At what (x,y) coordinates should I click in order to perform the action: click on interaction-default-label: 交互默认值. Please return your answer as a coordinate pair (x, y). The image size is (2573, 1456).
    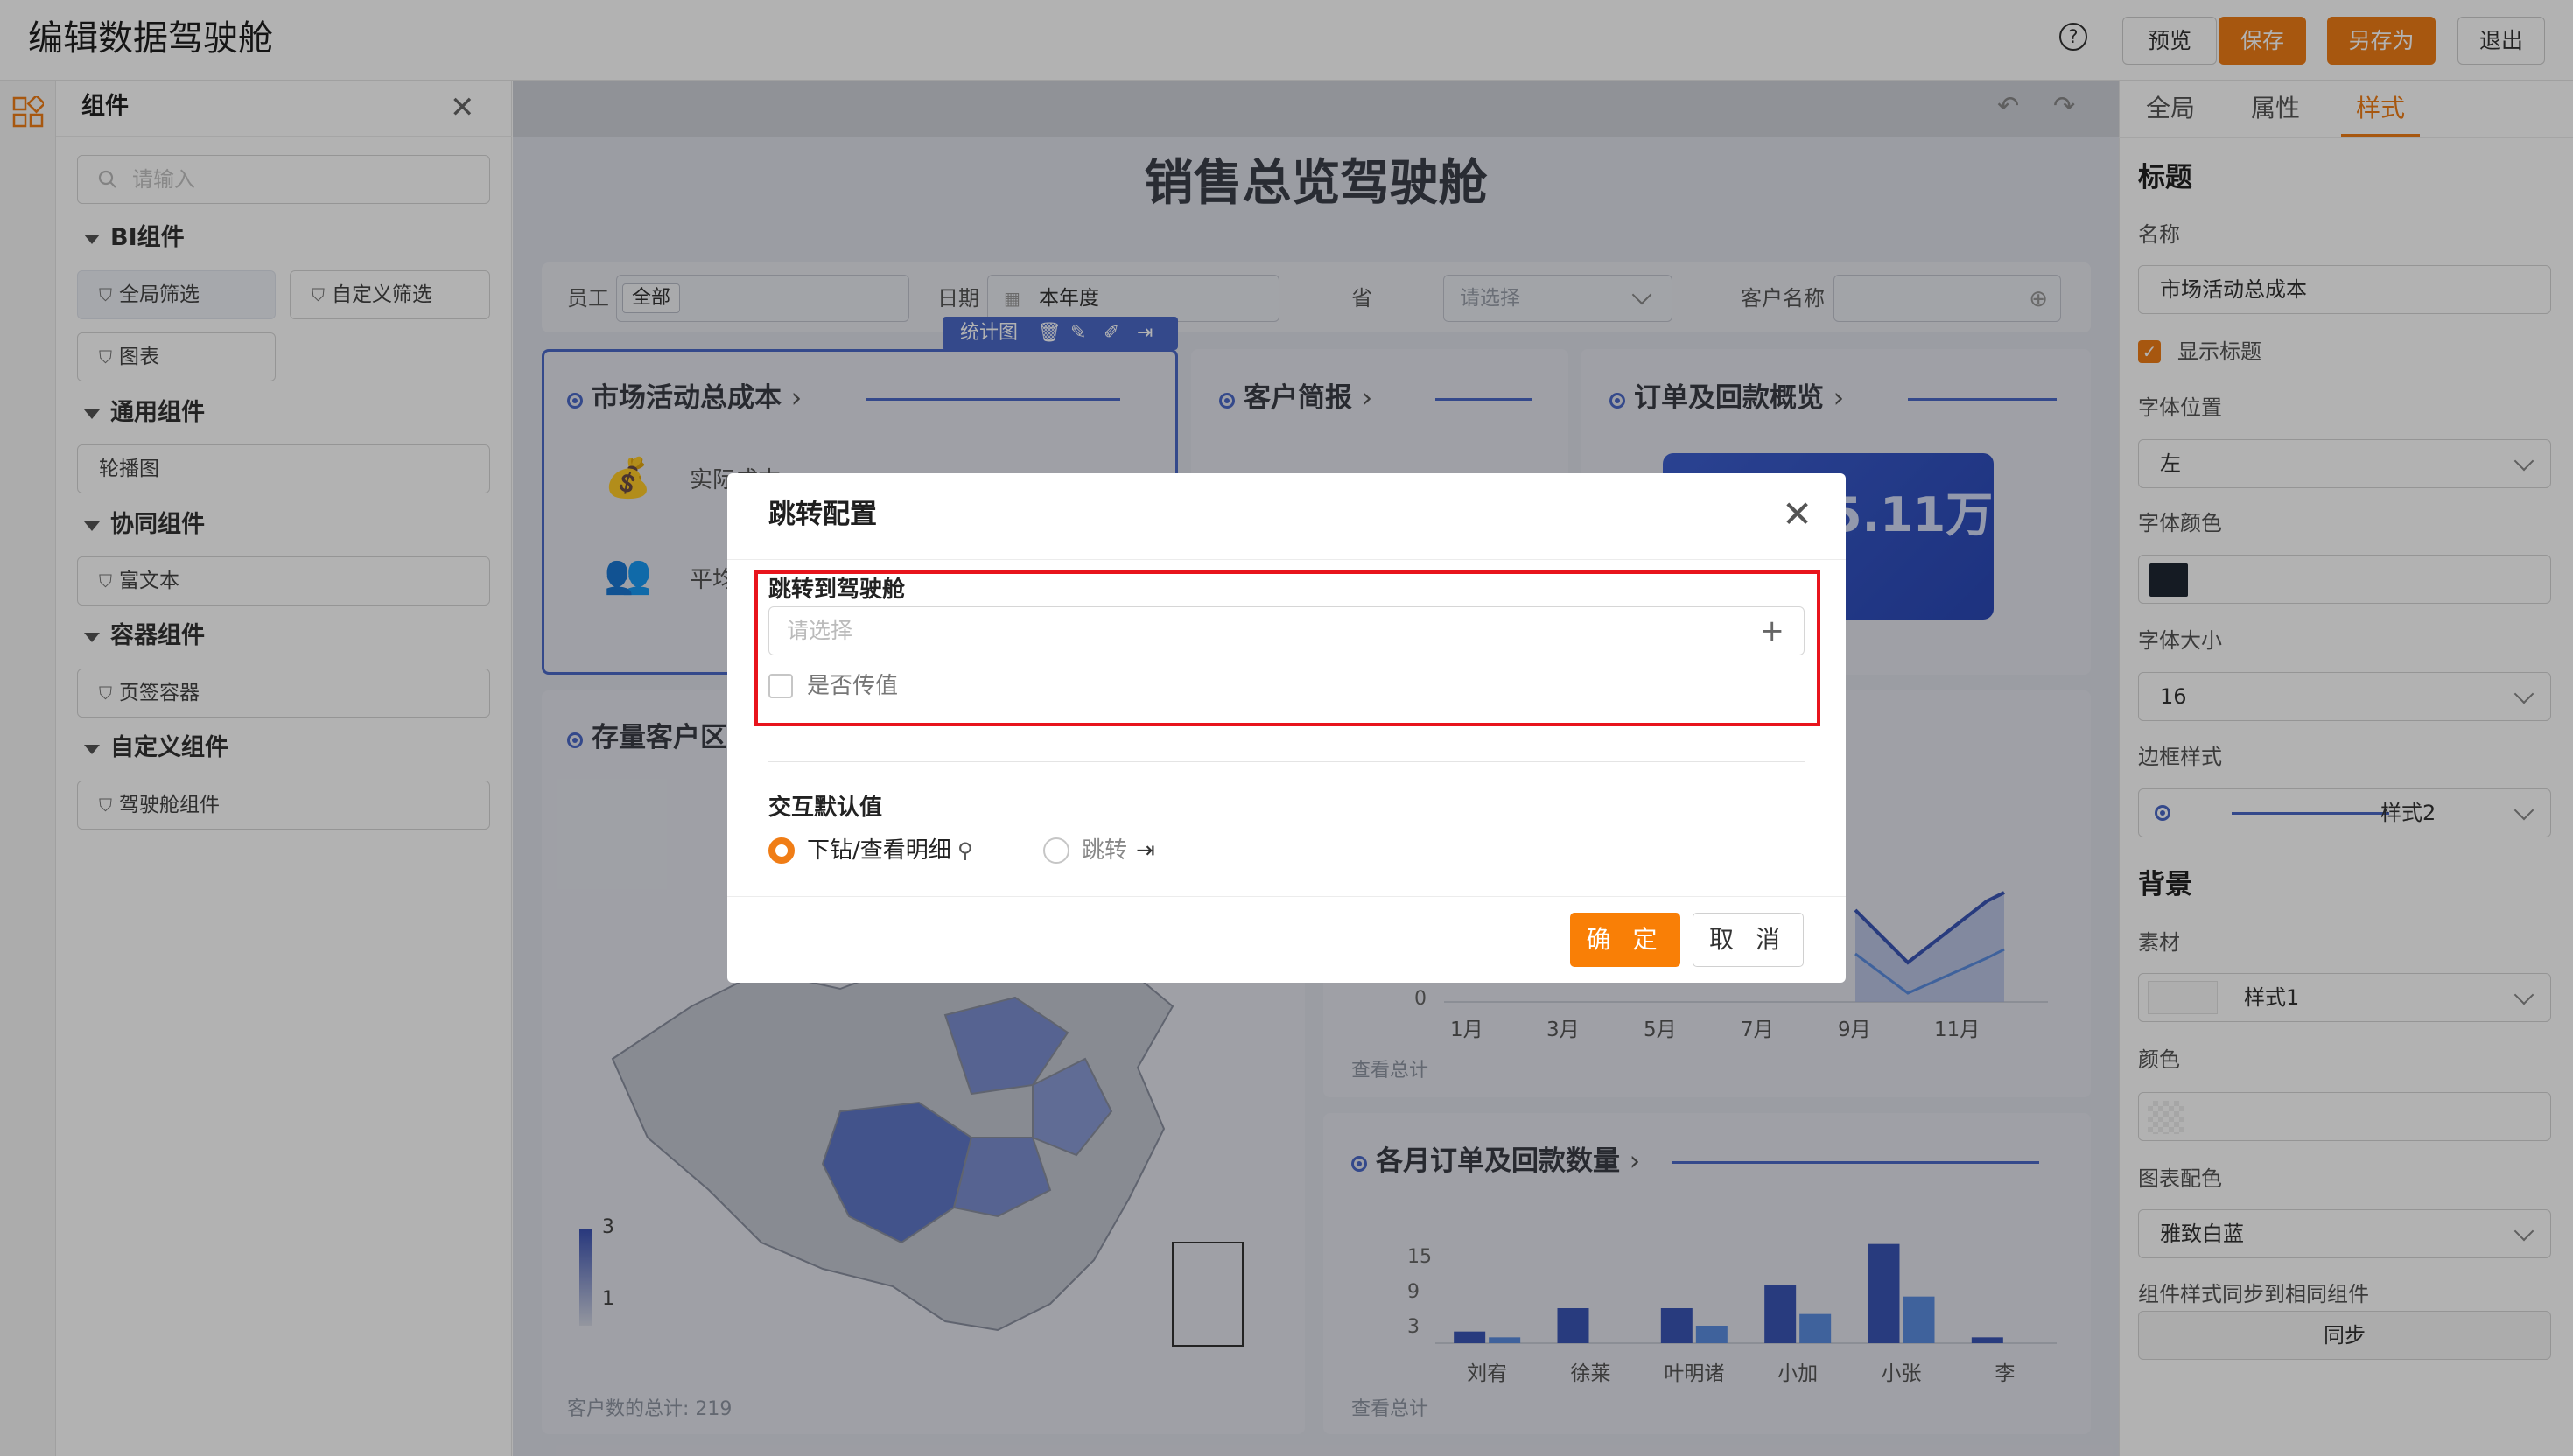
    Looking at the image, I should click on (825, 807).